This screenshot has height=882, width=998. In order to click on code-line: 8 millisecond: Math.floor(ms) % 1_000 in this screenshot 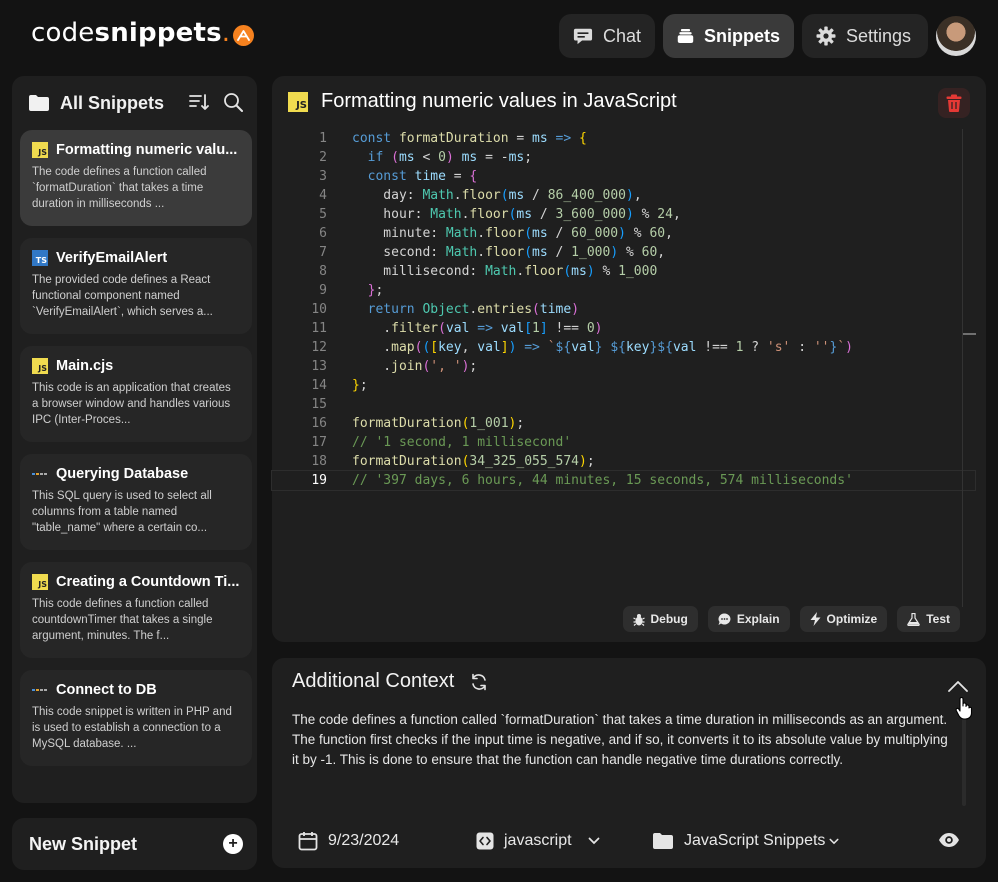, I will do `click(488, 271)`.